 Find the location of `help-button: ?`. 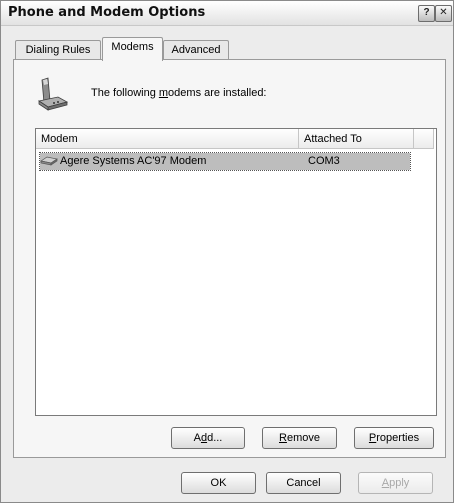

help-button: ? is located at coordinates (426, 13).